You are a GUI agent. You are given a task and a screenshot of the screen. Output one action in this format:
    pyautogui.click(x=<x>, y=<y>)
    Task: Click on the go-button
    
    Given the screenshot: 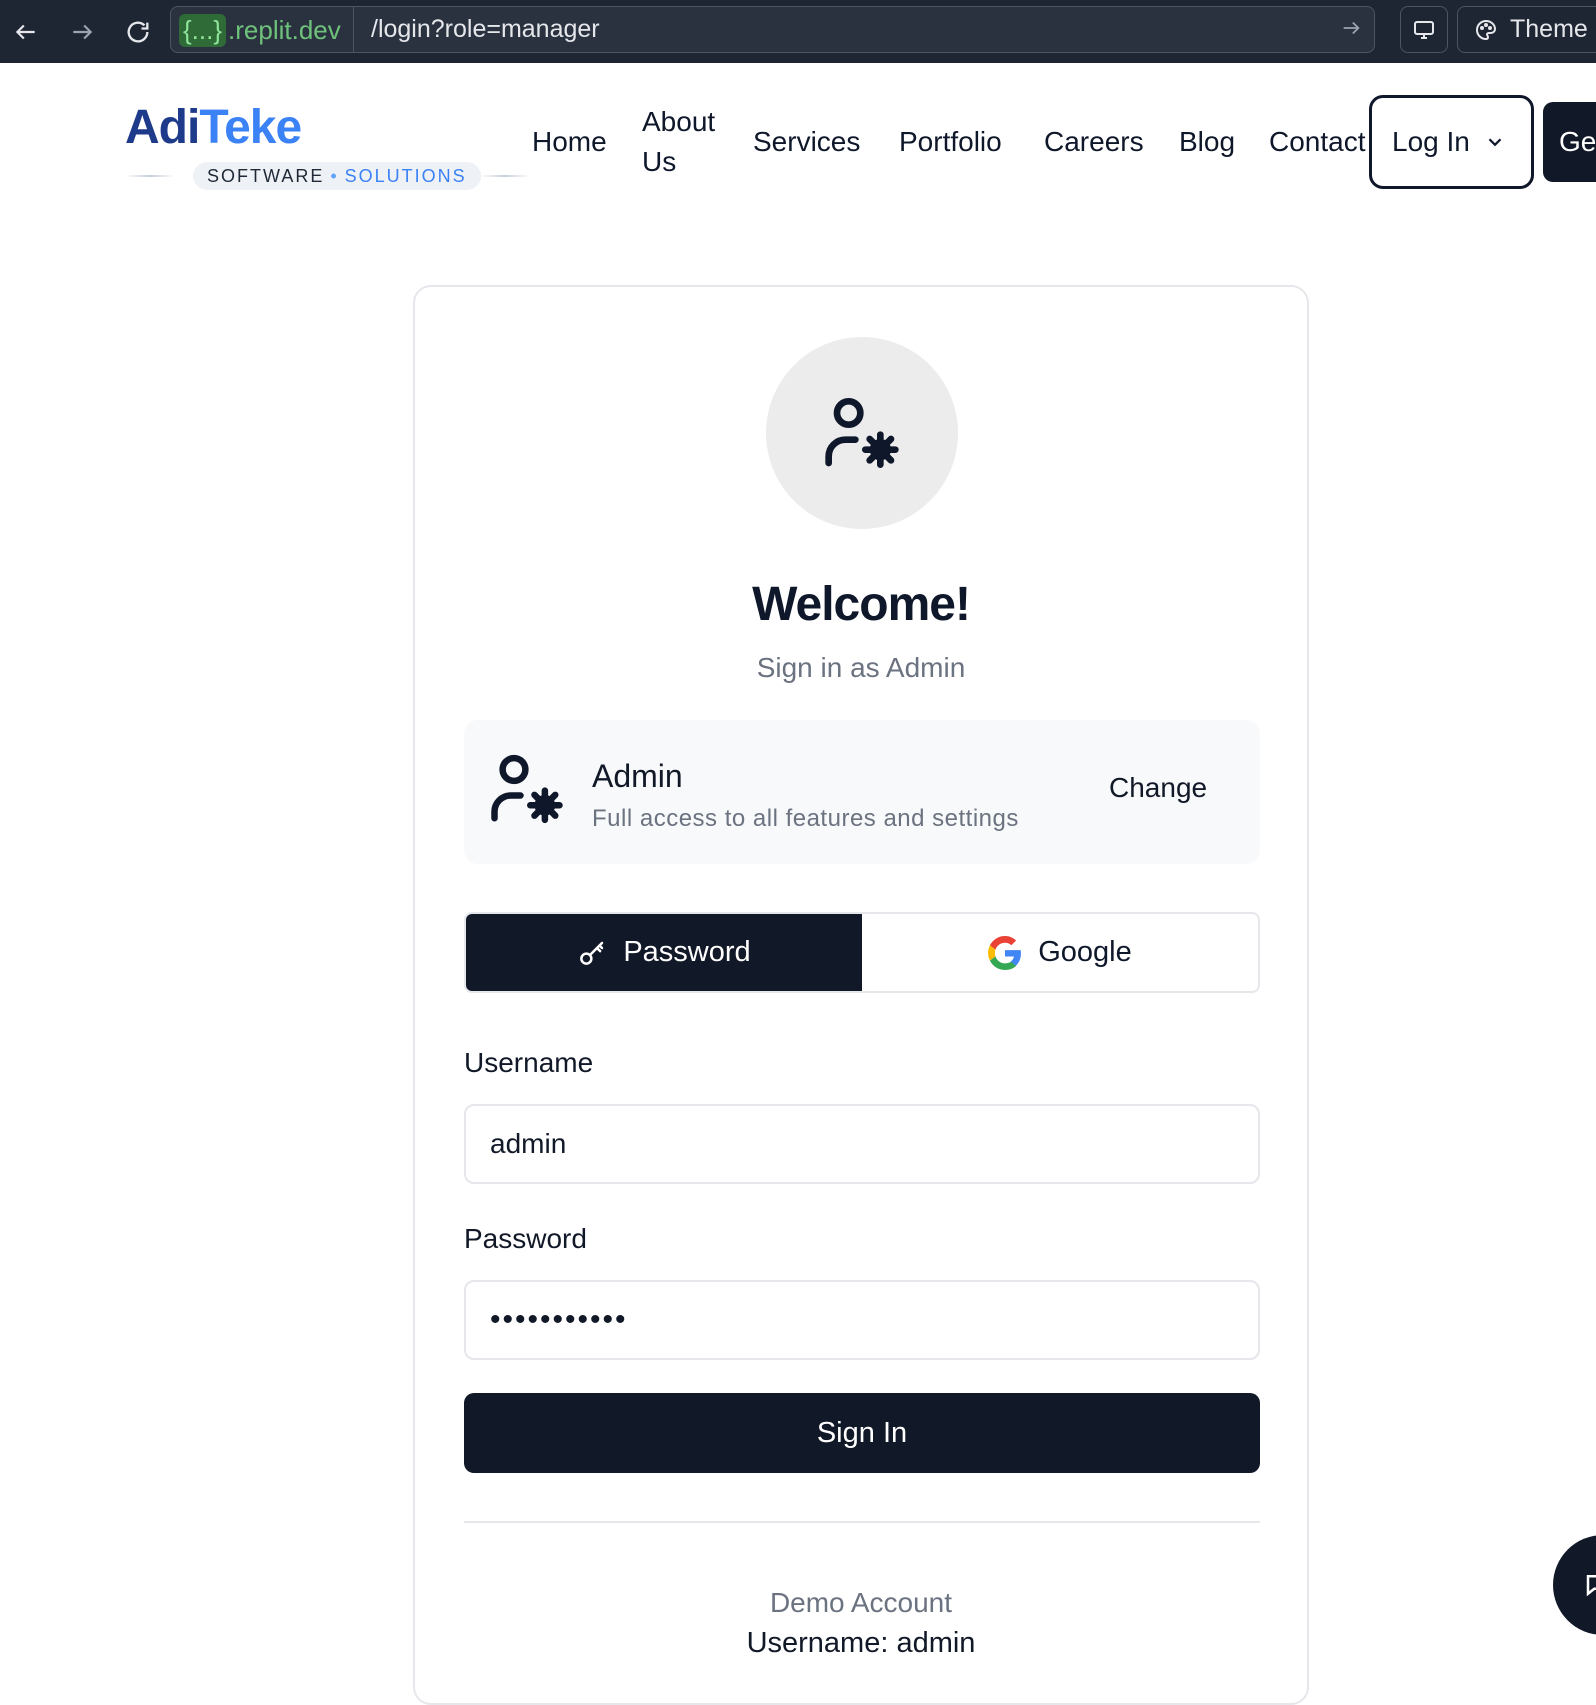 What is the action you would take?
    pyautogui.click(x=1351, y=30)
    